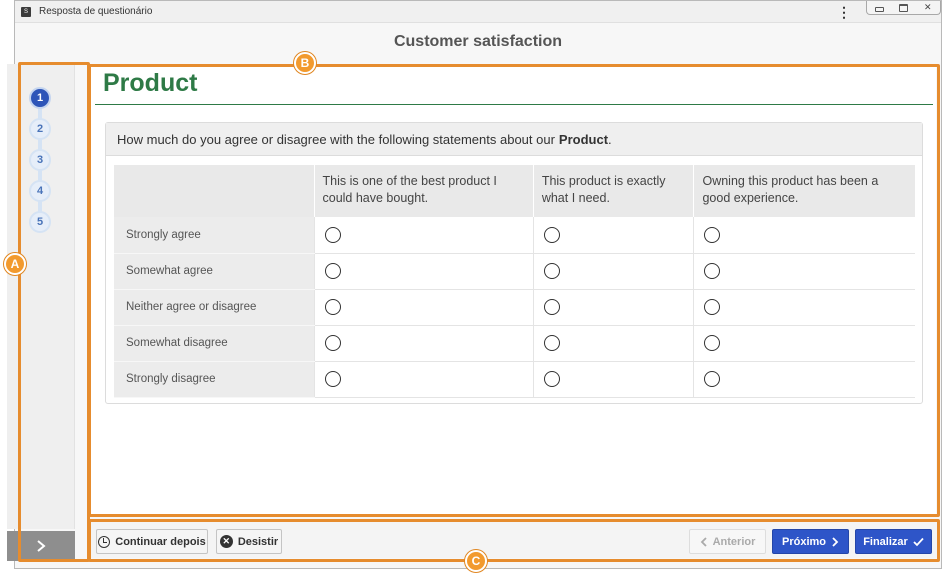 Image resolution: width=943 pixels, height=579 pixels. I want to click on close-button: ✕, so click(928, 7).